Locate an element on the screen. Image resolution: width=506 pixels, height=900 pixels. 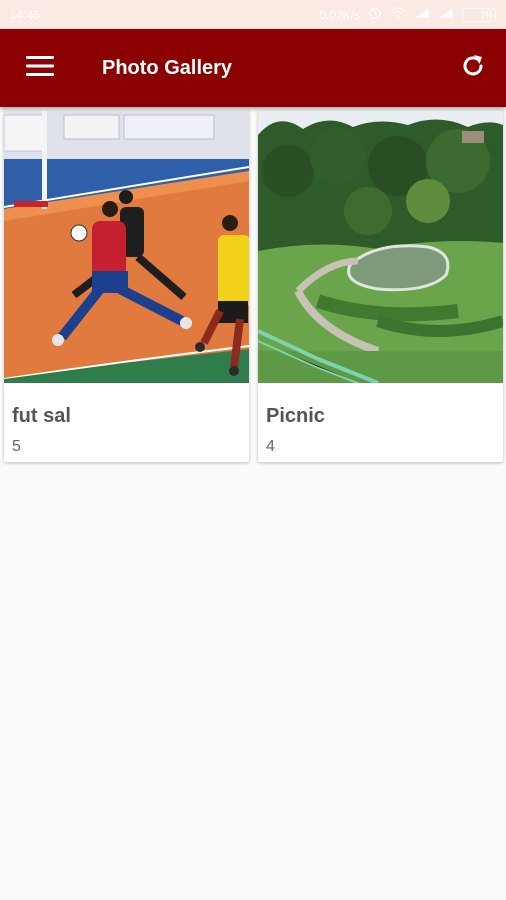
battery-level: 7% is located at coordinates (486, 14).